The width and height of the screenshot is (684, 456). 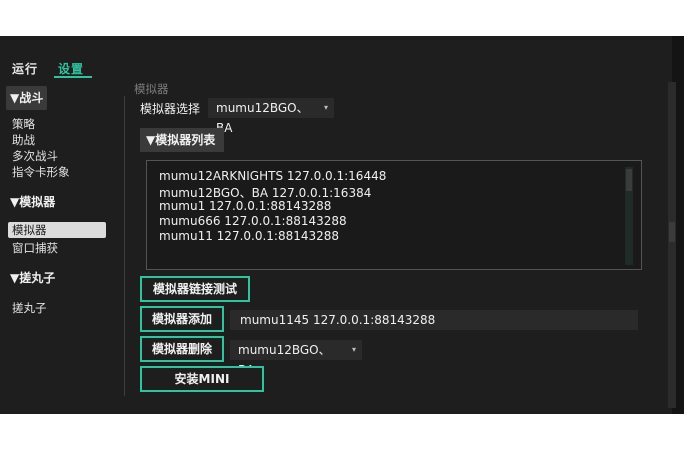 What do you see at coordinates (249, 236) in the screenshot?
I see `list-item: mumu11 127.0.0.1:88143288` at bounding box center [249, 236].